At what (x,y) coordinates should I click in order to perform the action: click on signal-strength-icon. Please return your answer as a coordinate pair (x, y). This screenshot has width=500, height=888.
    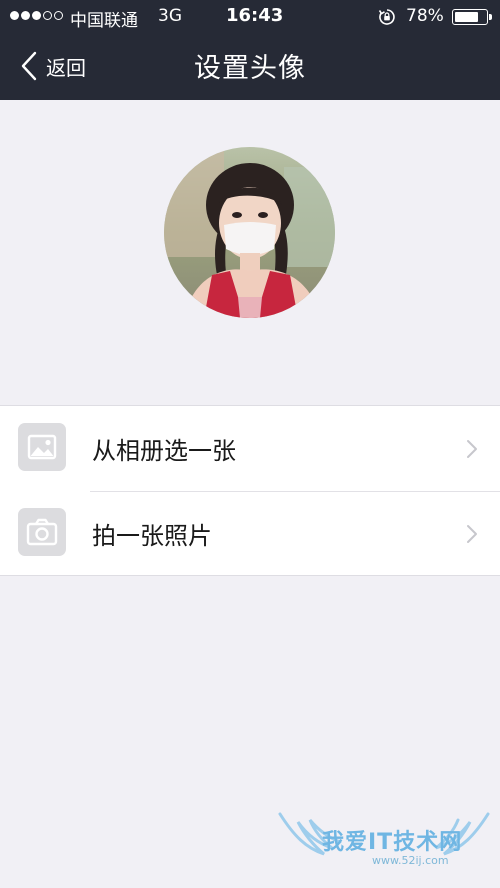
    Looking at the image, I should click on (36, 15).